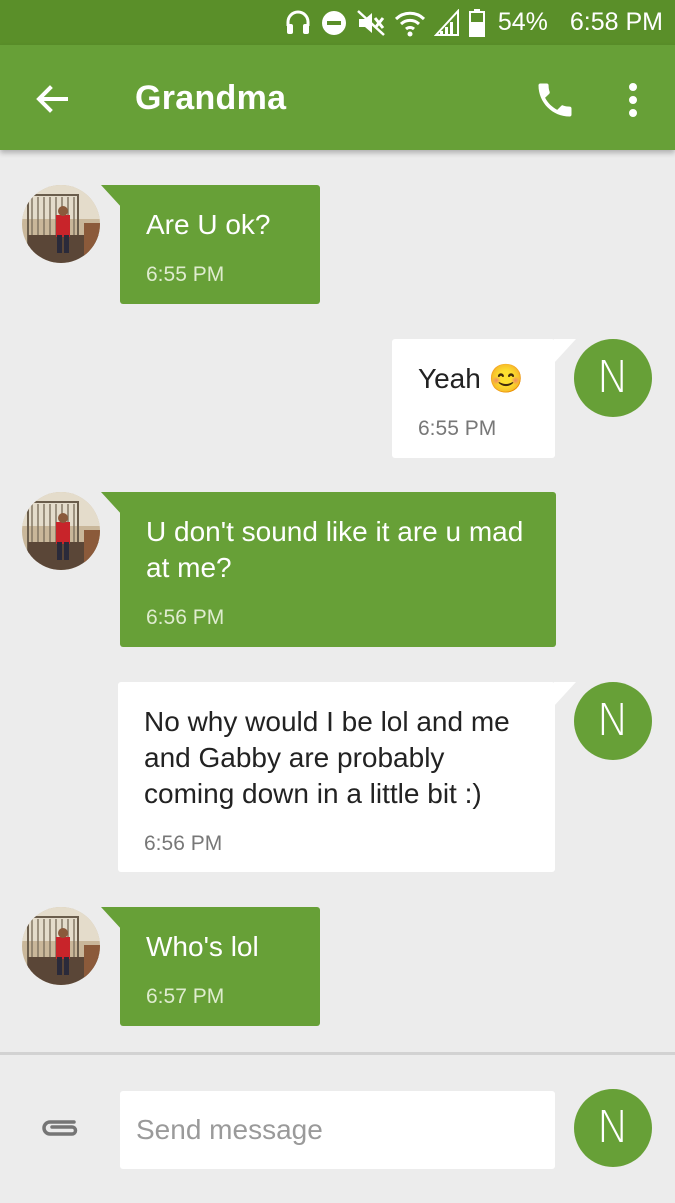 Image resolution: width=675 pixels, height=1203 pixels. What do you see at coordinates (446, 22) in the screenshot?
I see `signal-icon` at bounding box center [446, 22].